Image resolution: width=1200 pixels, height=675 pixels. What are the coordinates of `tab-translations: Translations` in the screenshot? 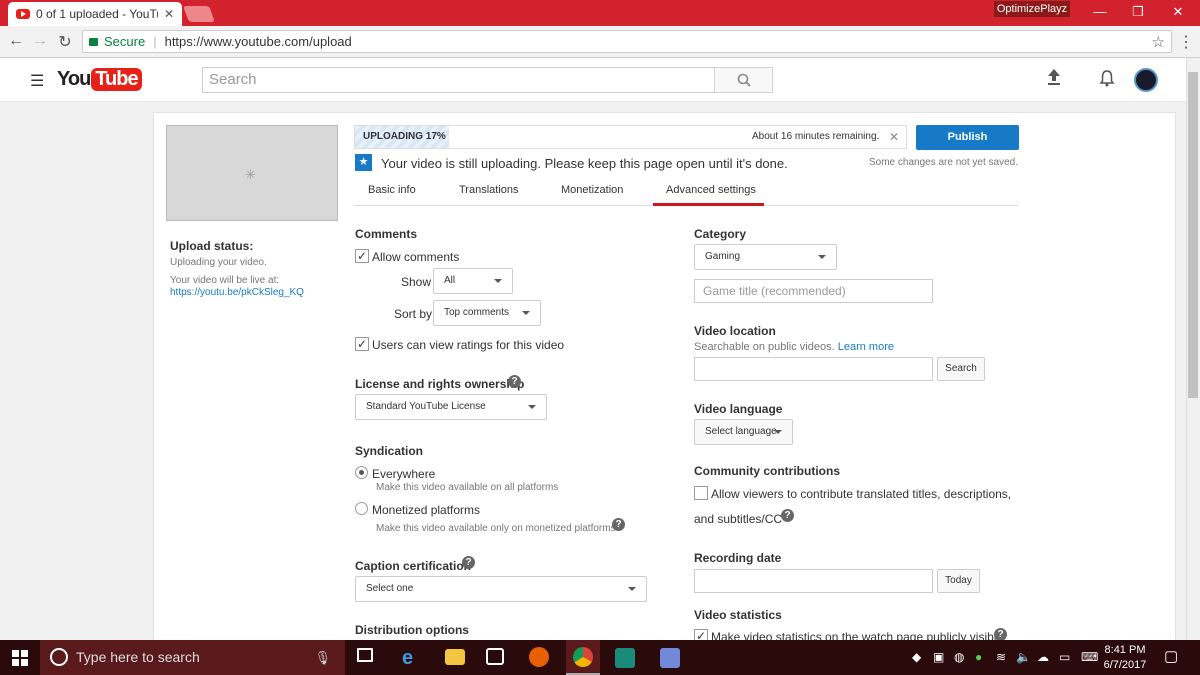 It's located at (489, 190).